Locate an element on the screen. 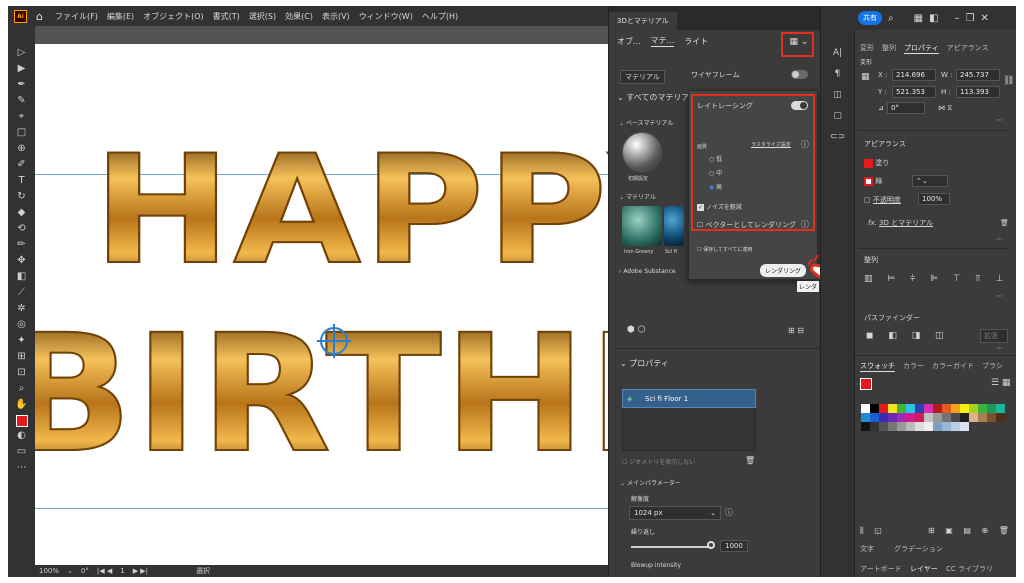  trash-icon: 🗑 is located at coordinates (1004, 223).